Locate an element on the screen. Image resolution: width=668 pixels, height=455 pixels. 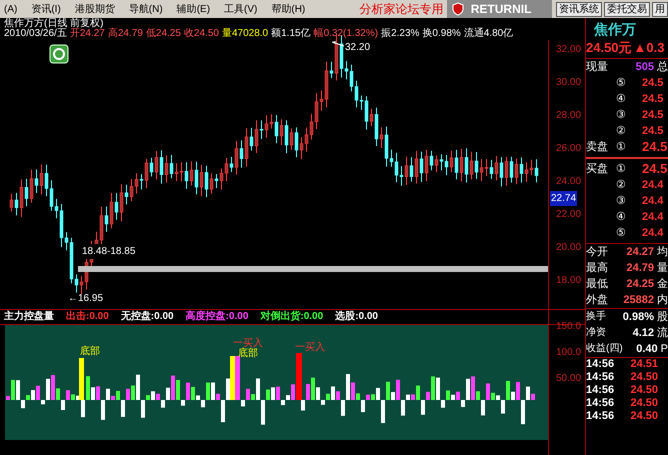
row-label: P is located at coordinates (664, 349).